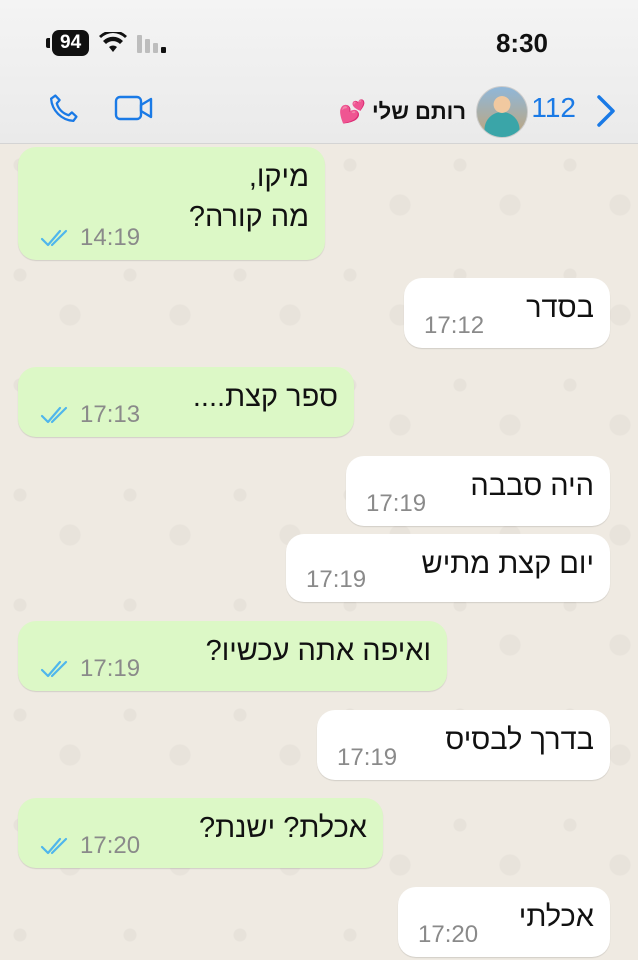 The width and height of the screenshot is (638, 960). What do you see at coordinates (403, 112) in the screenshot?
I see `contact-name: רותם שלי 💕` at bounding box center [403, 112].